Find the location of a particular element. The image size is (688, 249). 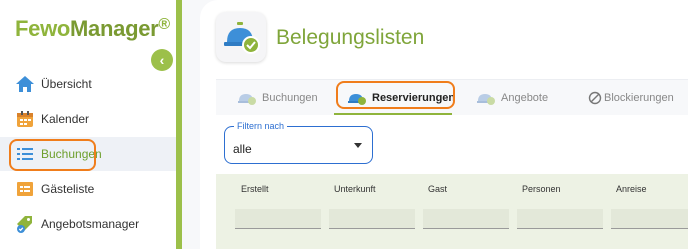

brand-name-part1: Fewo is located at coordinates (43, 28).